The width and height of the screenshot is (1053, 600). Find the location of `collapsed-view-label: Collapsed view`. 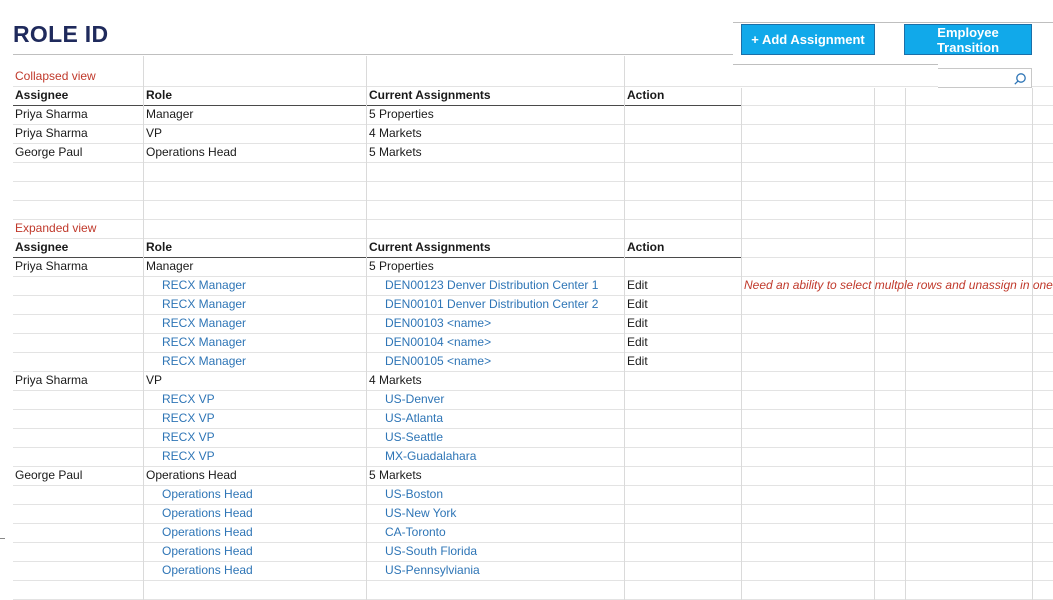

collapsed-view-label: Collapsed view is located at coordinates (55, 76).